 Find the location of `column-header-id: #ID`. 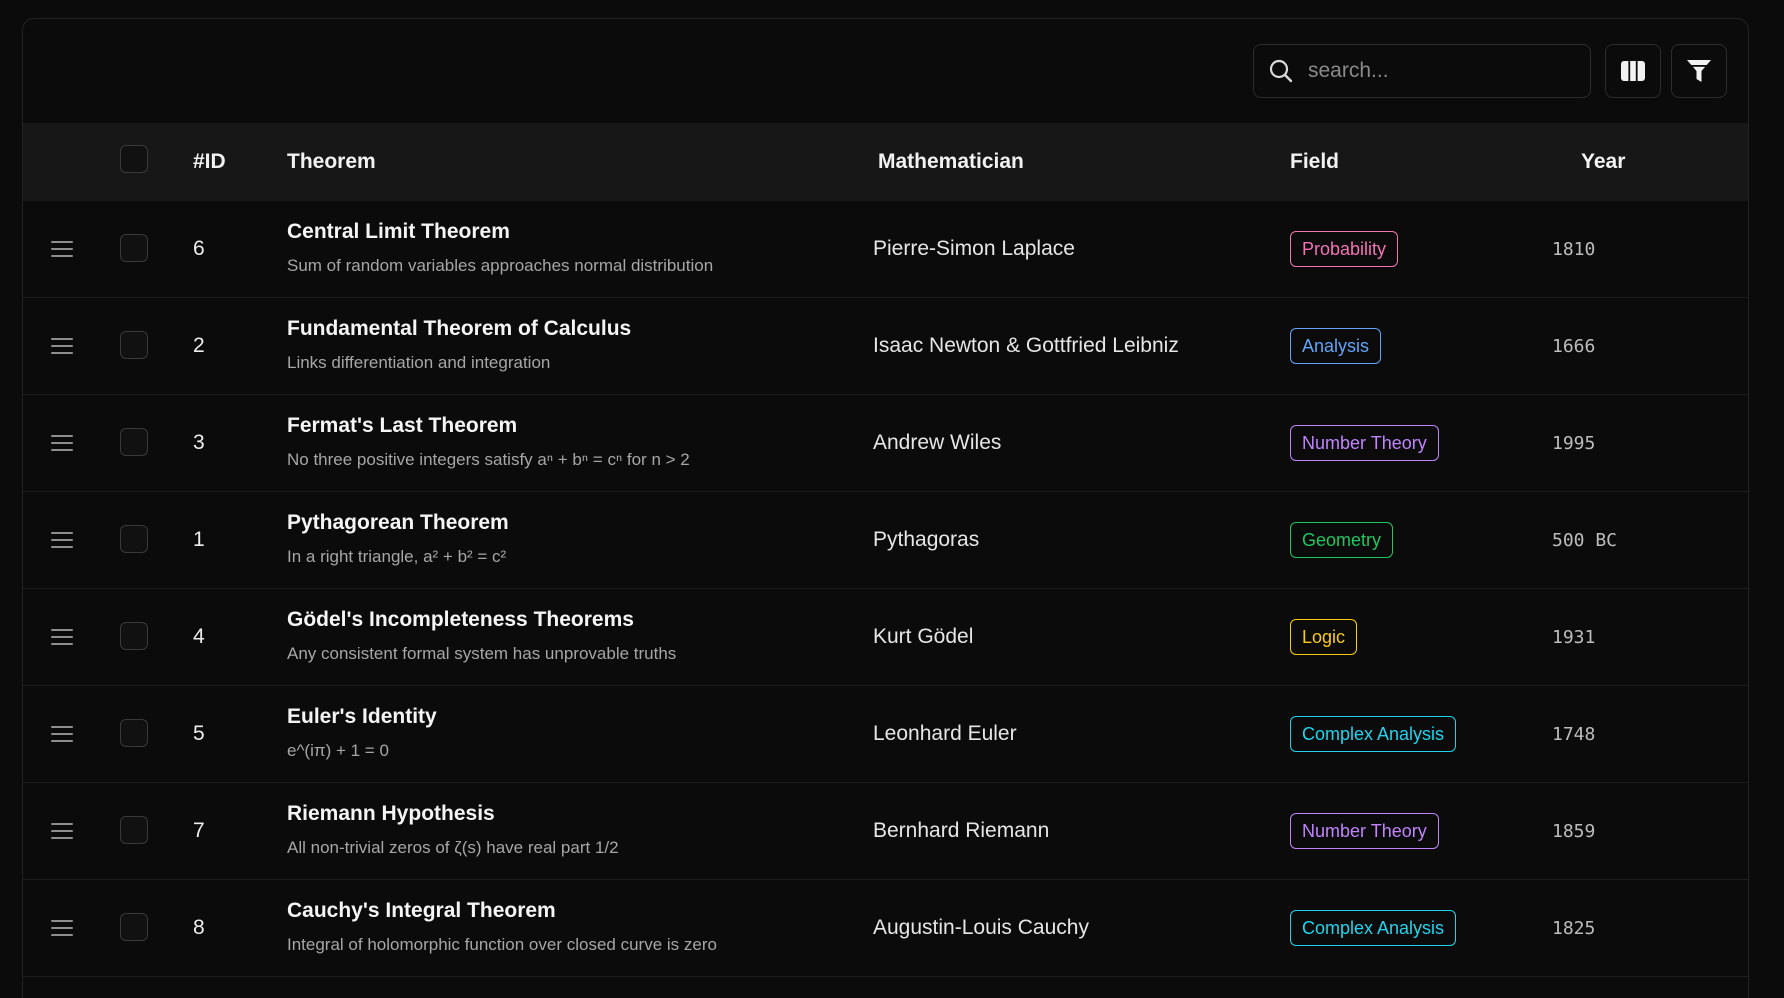

column-header-id: #ID is located at coordinates (209, 162).